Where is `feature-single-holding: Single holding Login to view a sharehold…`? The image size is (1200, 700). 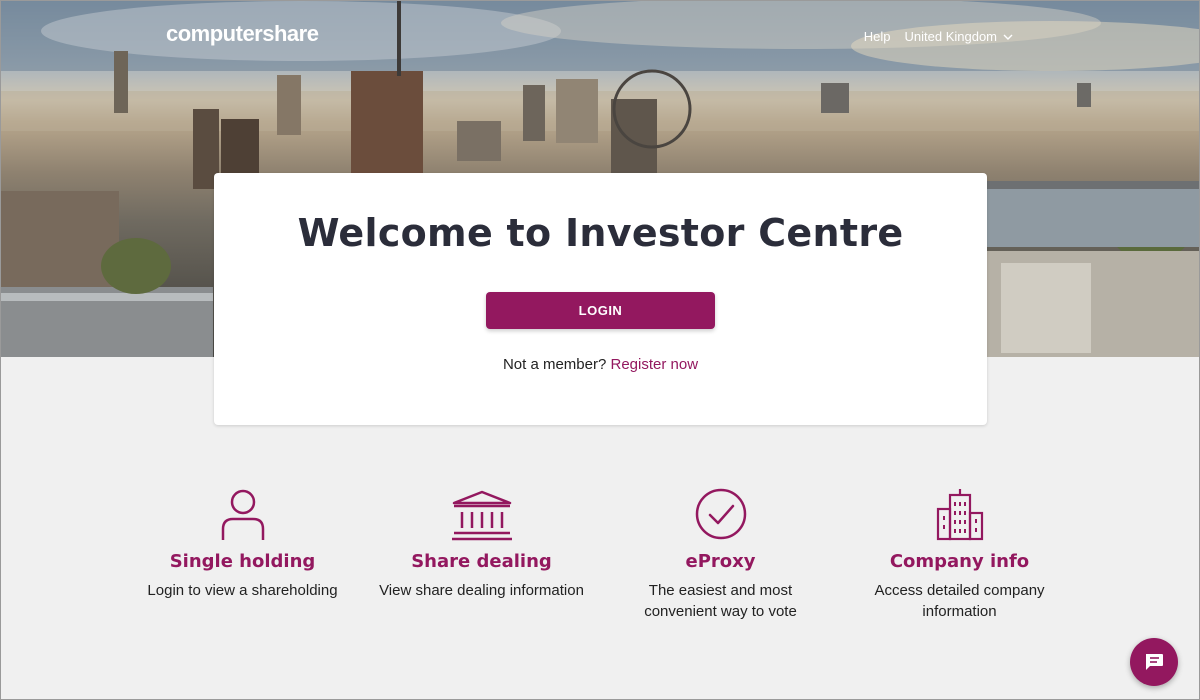
feature-single-holding: Single holding Login to view a sharehold… is located at coordinates (242, 550).